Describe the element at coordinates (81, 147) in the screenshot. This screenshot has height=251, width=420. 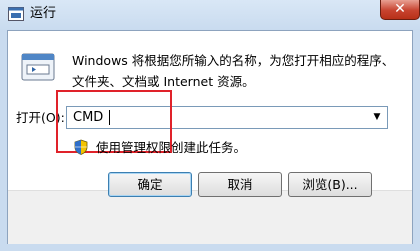
I see `shield-icon` at that location.